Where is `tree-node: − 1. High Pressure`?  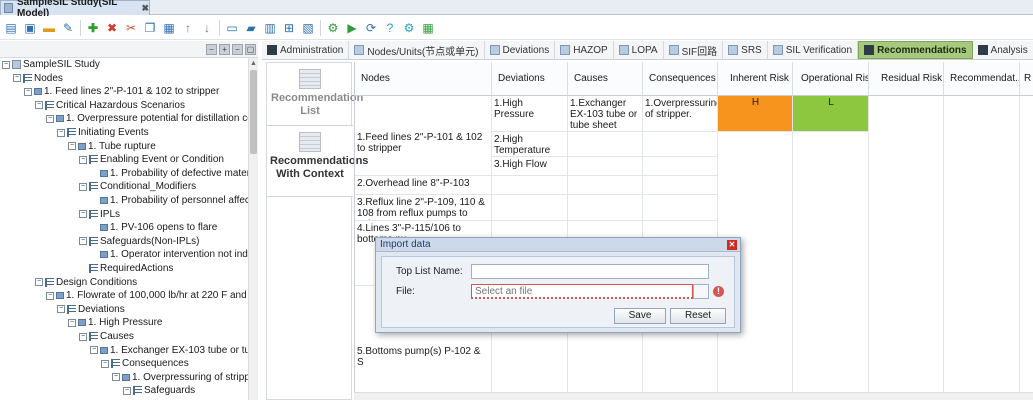 tree-node: − 1. High Pressure is located at coordinates (115, 322).